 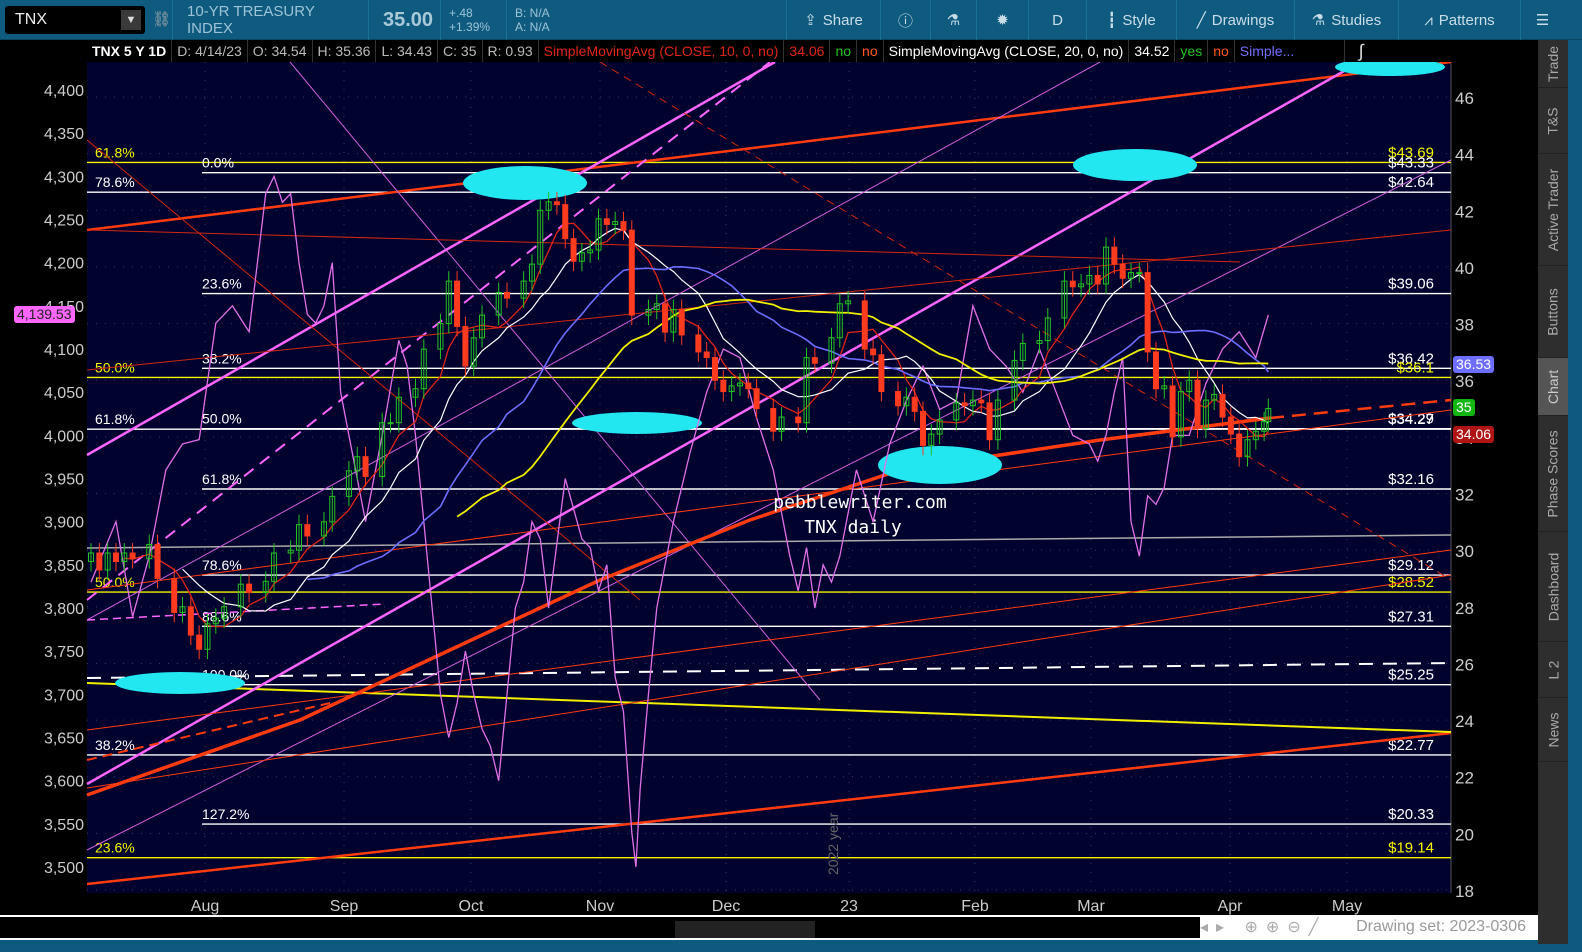 I want to click on period-button: D, so click(x=1057, y=20).